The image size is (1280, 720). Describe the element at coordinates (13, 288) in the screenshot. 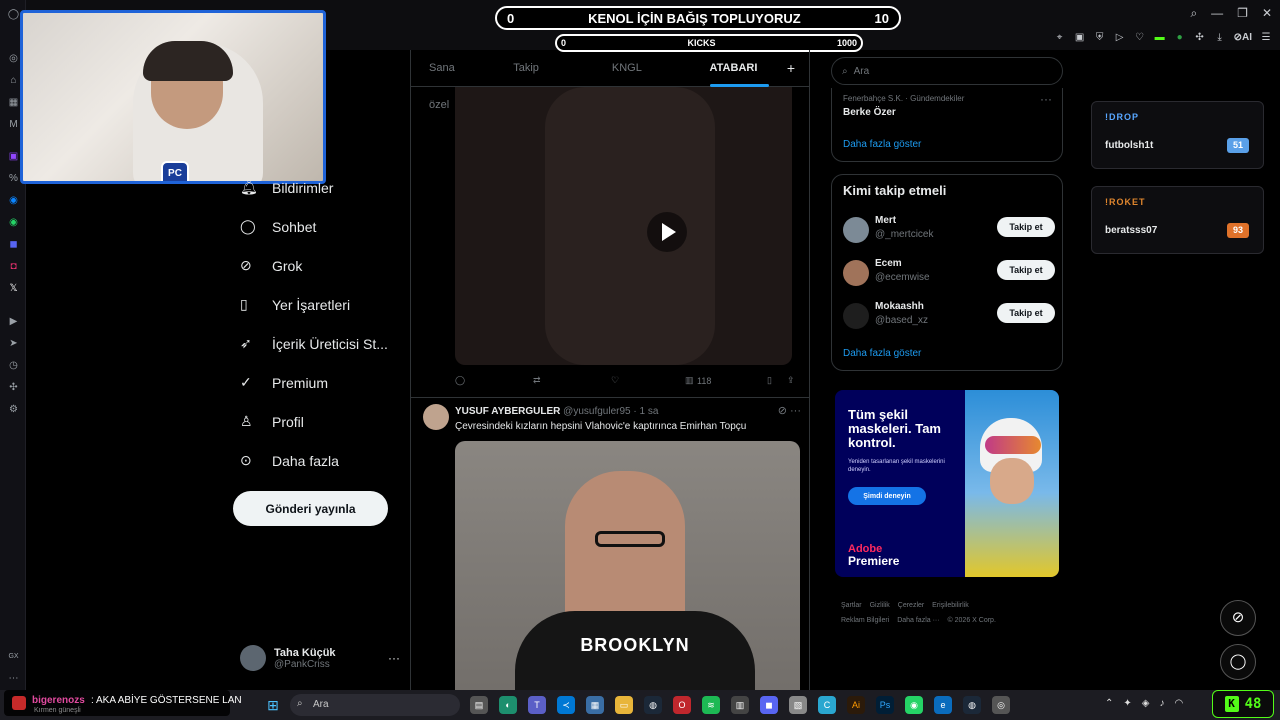

I see `x-icon: 𝕏` at that location.